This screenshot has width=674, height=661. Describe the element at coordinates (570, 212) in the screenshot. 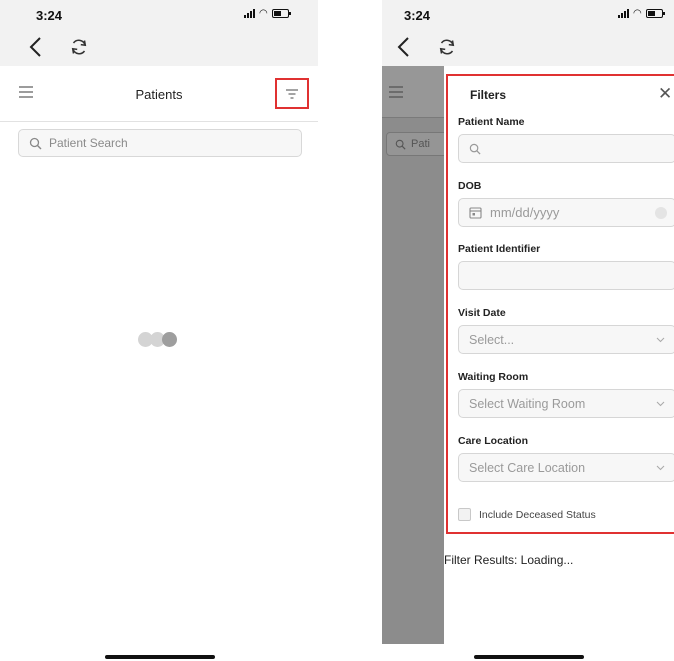

I see `dob-input` at that location.